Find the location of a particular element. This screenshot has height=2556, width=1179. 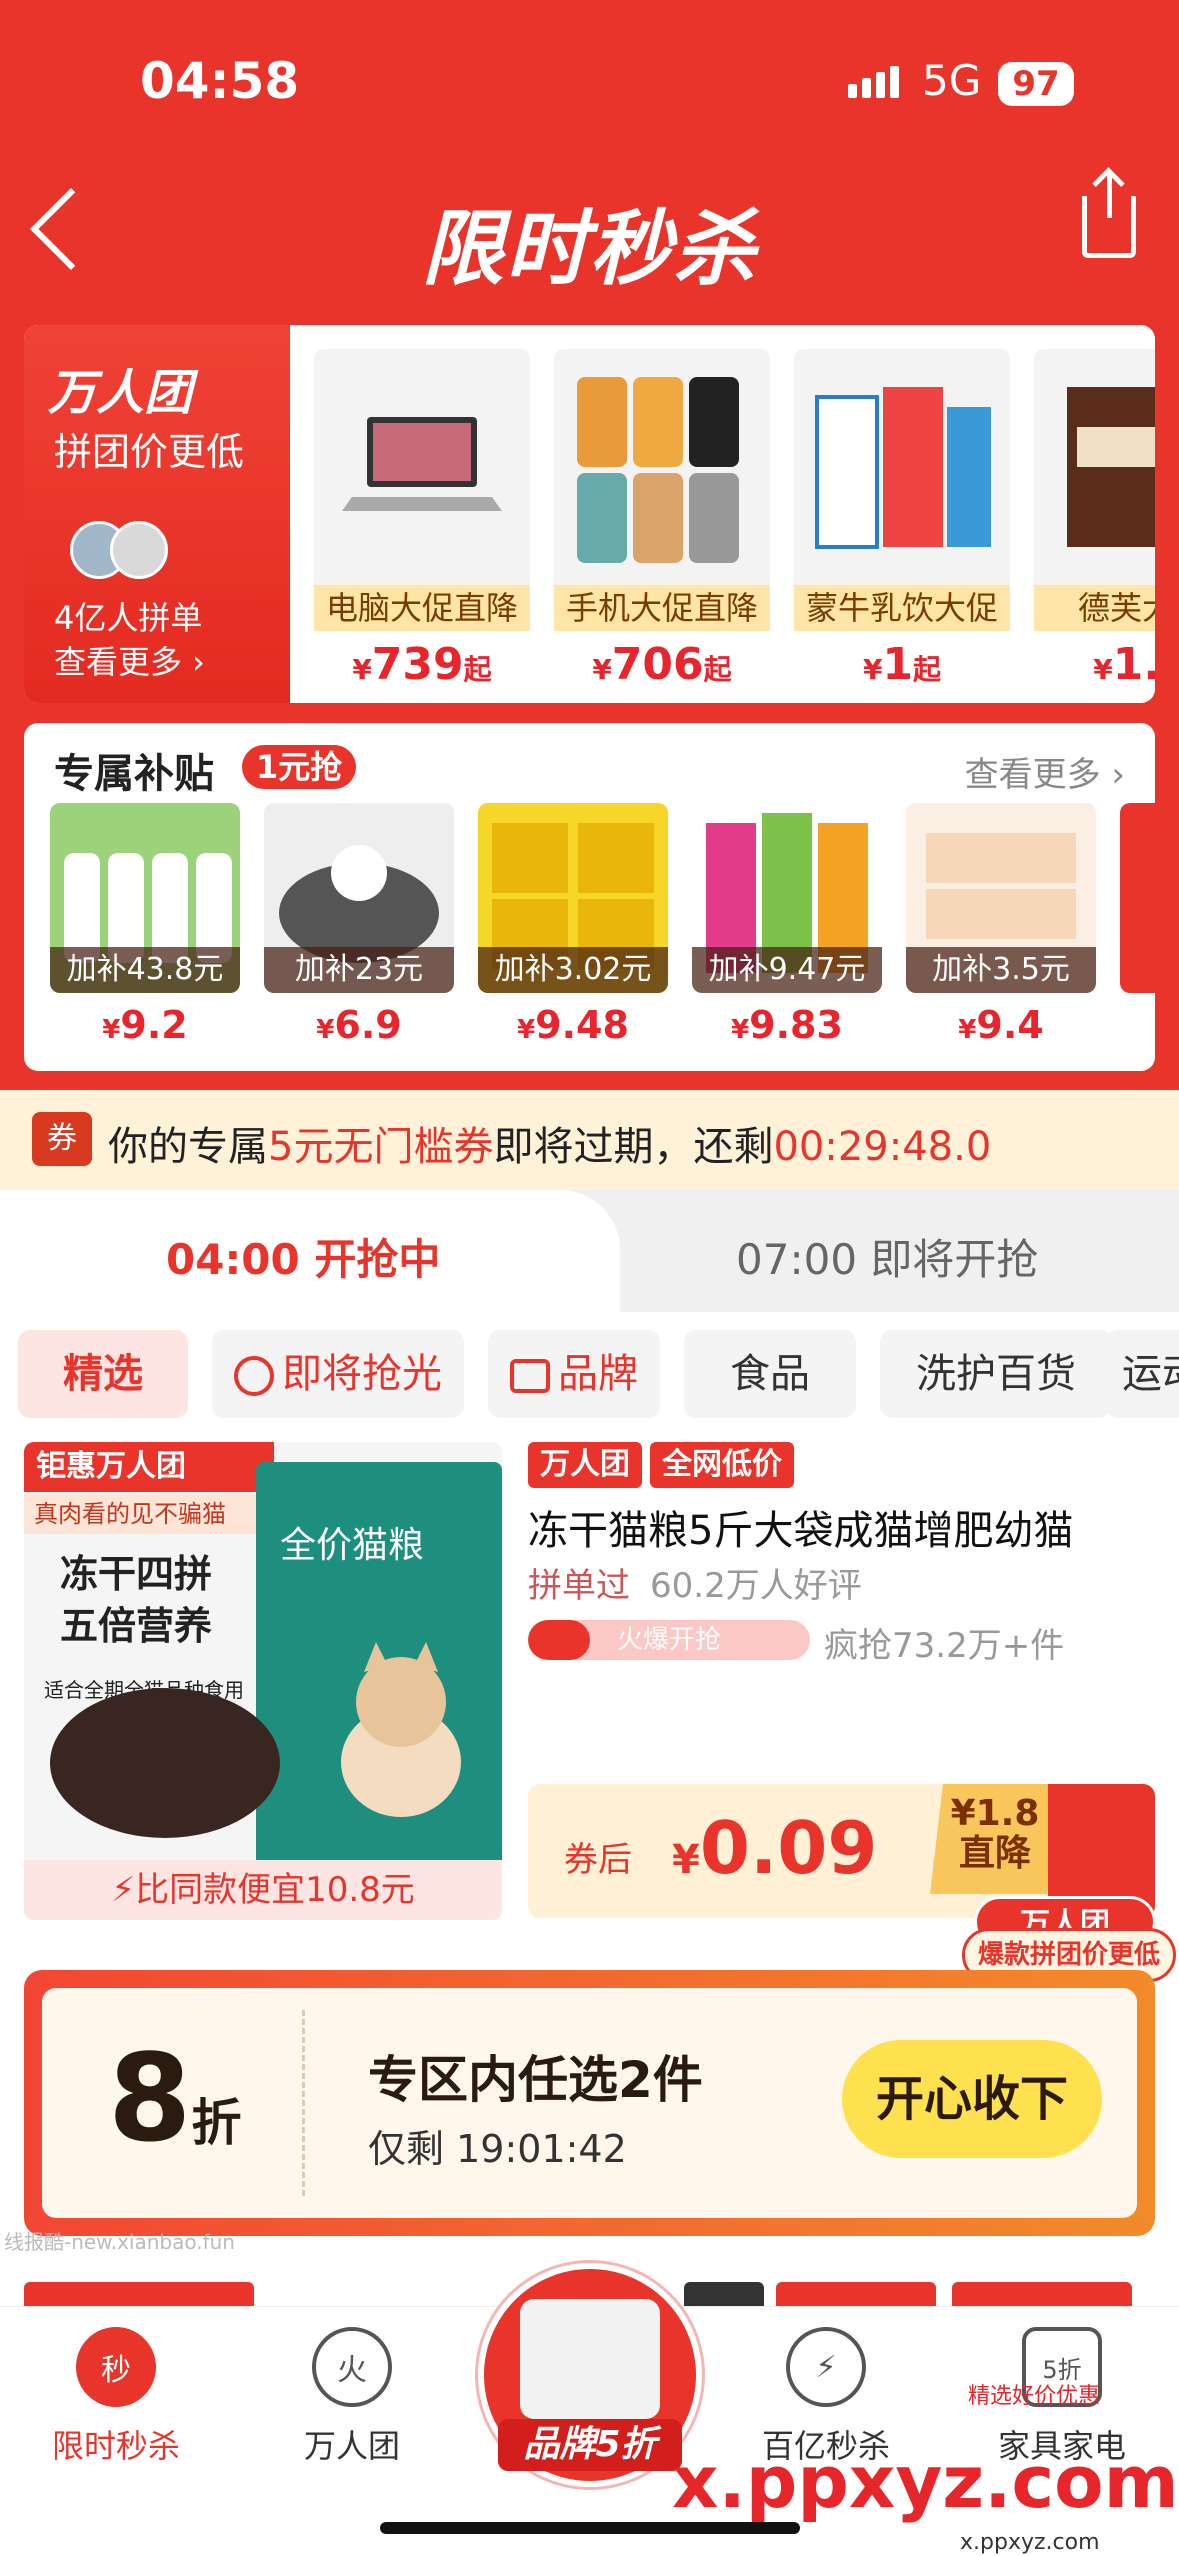

promo-title: 专区内任选2件 is located at coordinates (535, 2080).